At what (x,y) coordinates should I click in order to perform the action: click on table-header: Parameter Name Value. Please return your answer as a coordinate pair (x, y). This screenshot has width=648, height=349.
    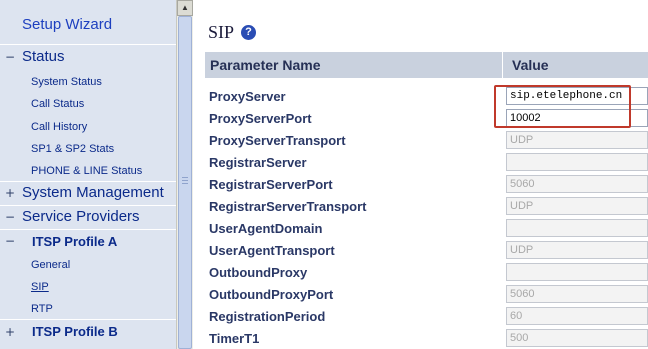
    Looking at the image, I should click on (426, 65).